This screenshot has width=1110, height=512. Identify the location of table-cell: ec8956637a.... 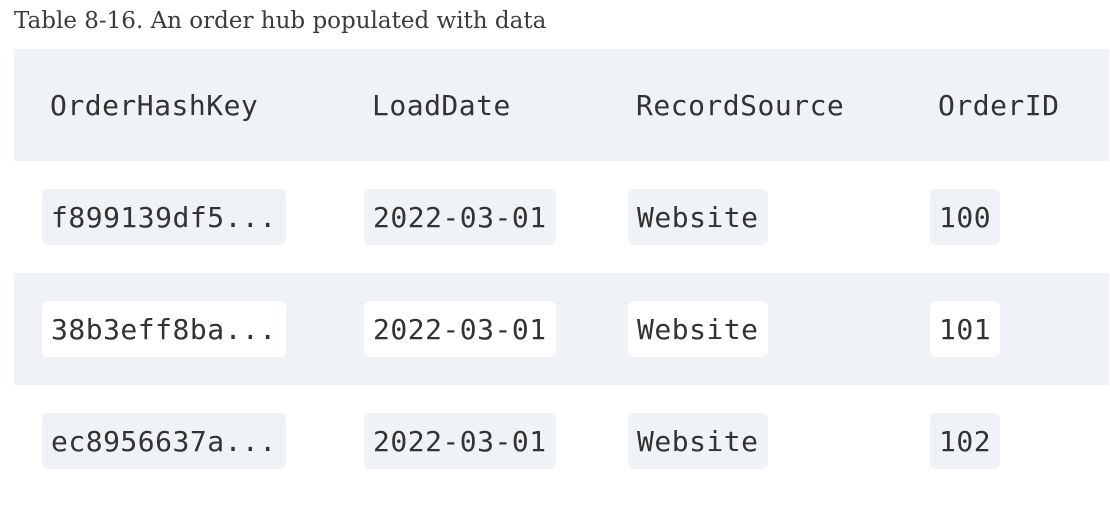
(175, 441).